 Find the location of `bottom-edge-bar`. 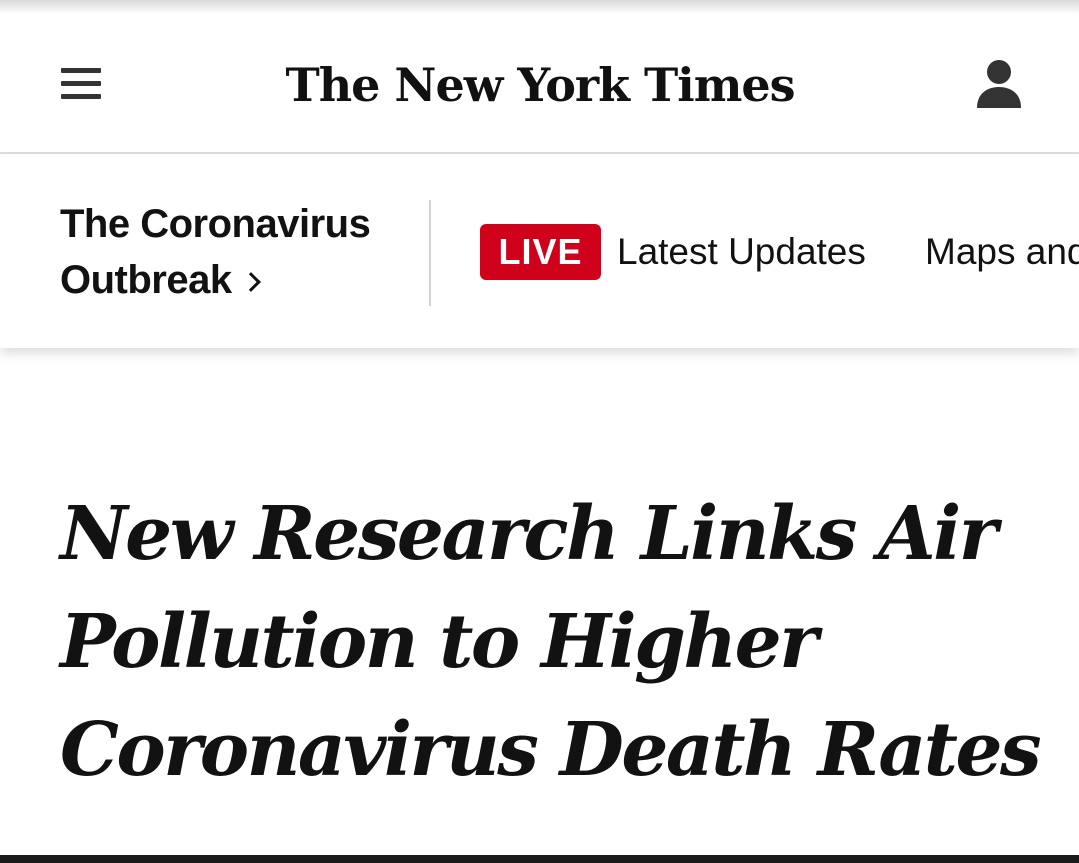

bottom-edge-bar is located at coordinates (539, 859).